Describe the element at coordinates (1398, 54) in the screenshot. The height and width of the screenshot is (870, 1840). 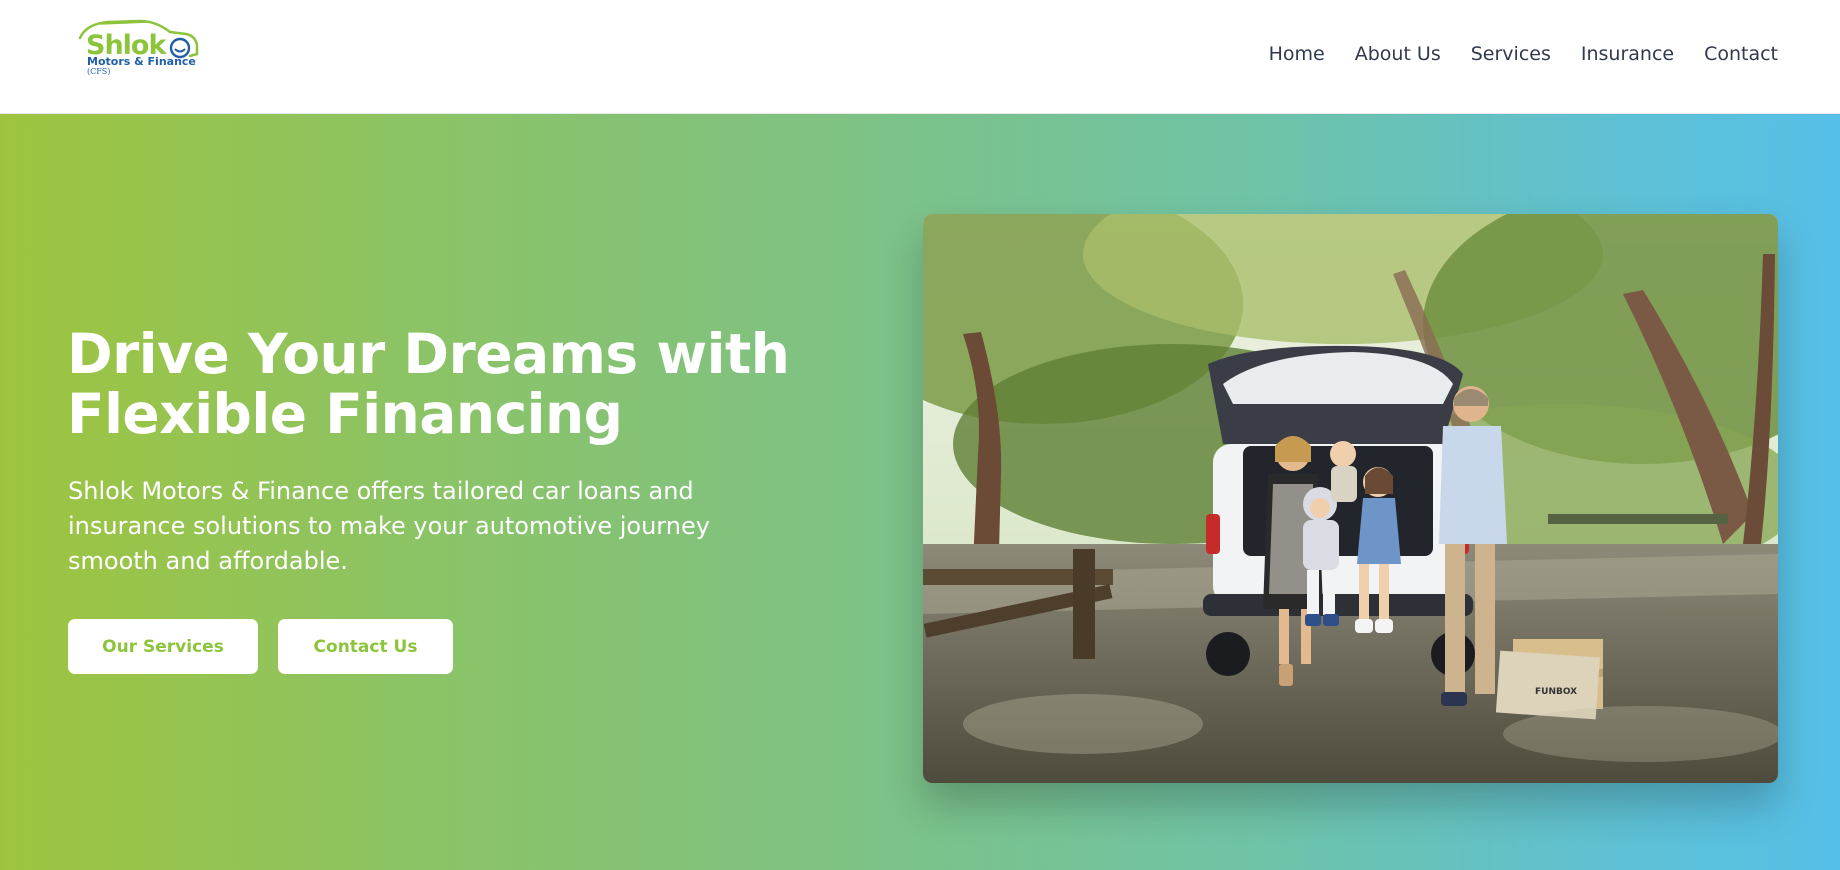
I see `nav-link-about-us: About Us` at that location.